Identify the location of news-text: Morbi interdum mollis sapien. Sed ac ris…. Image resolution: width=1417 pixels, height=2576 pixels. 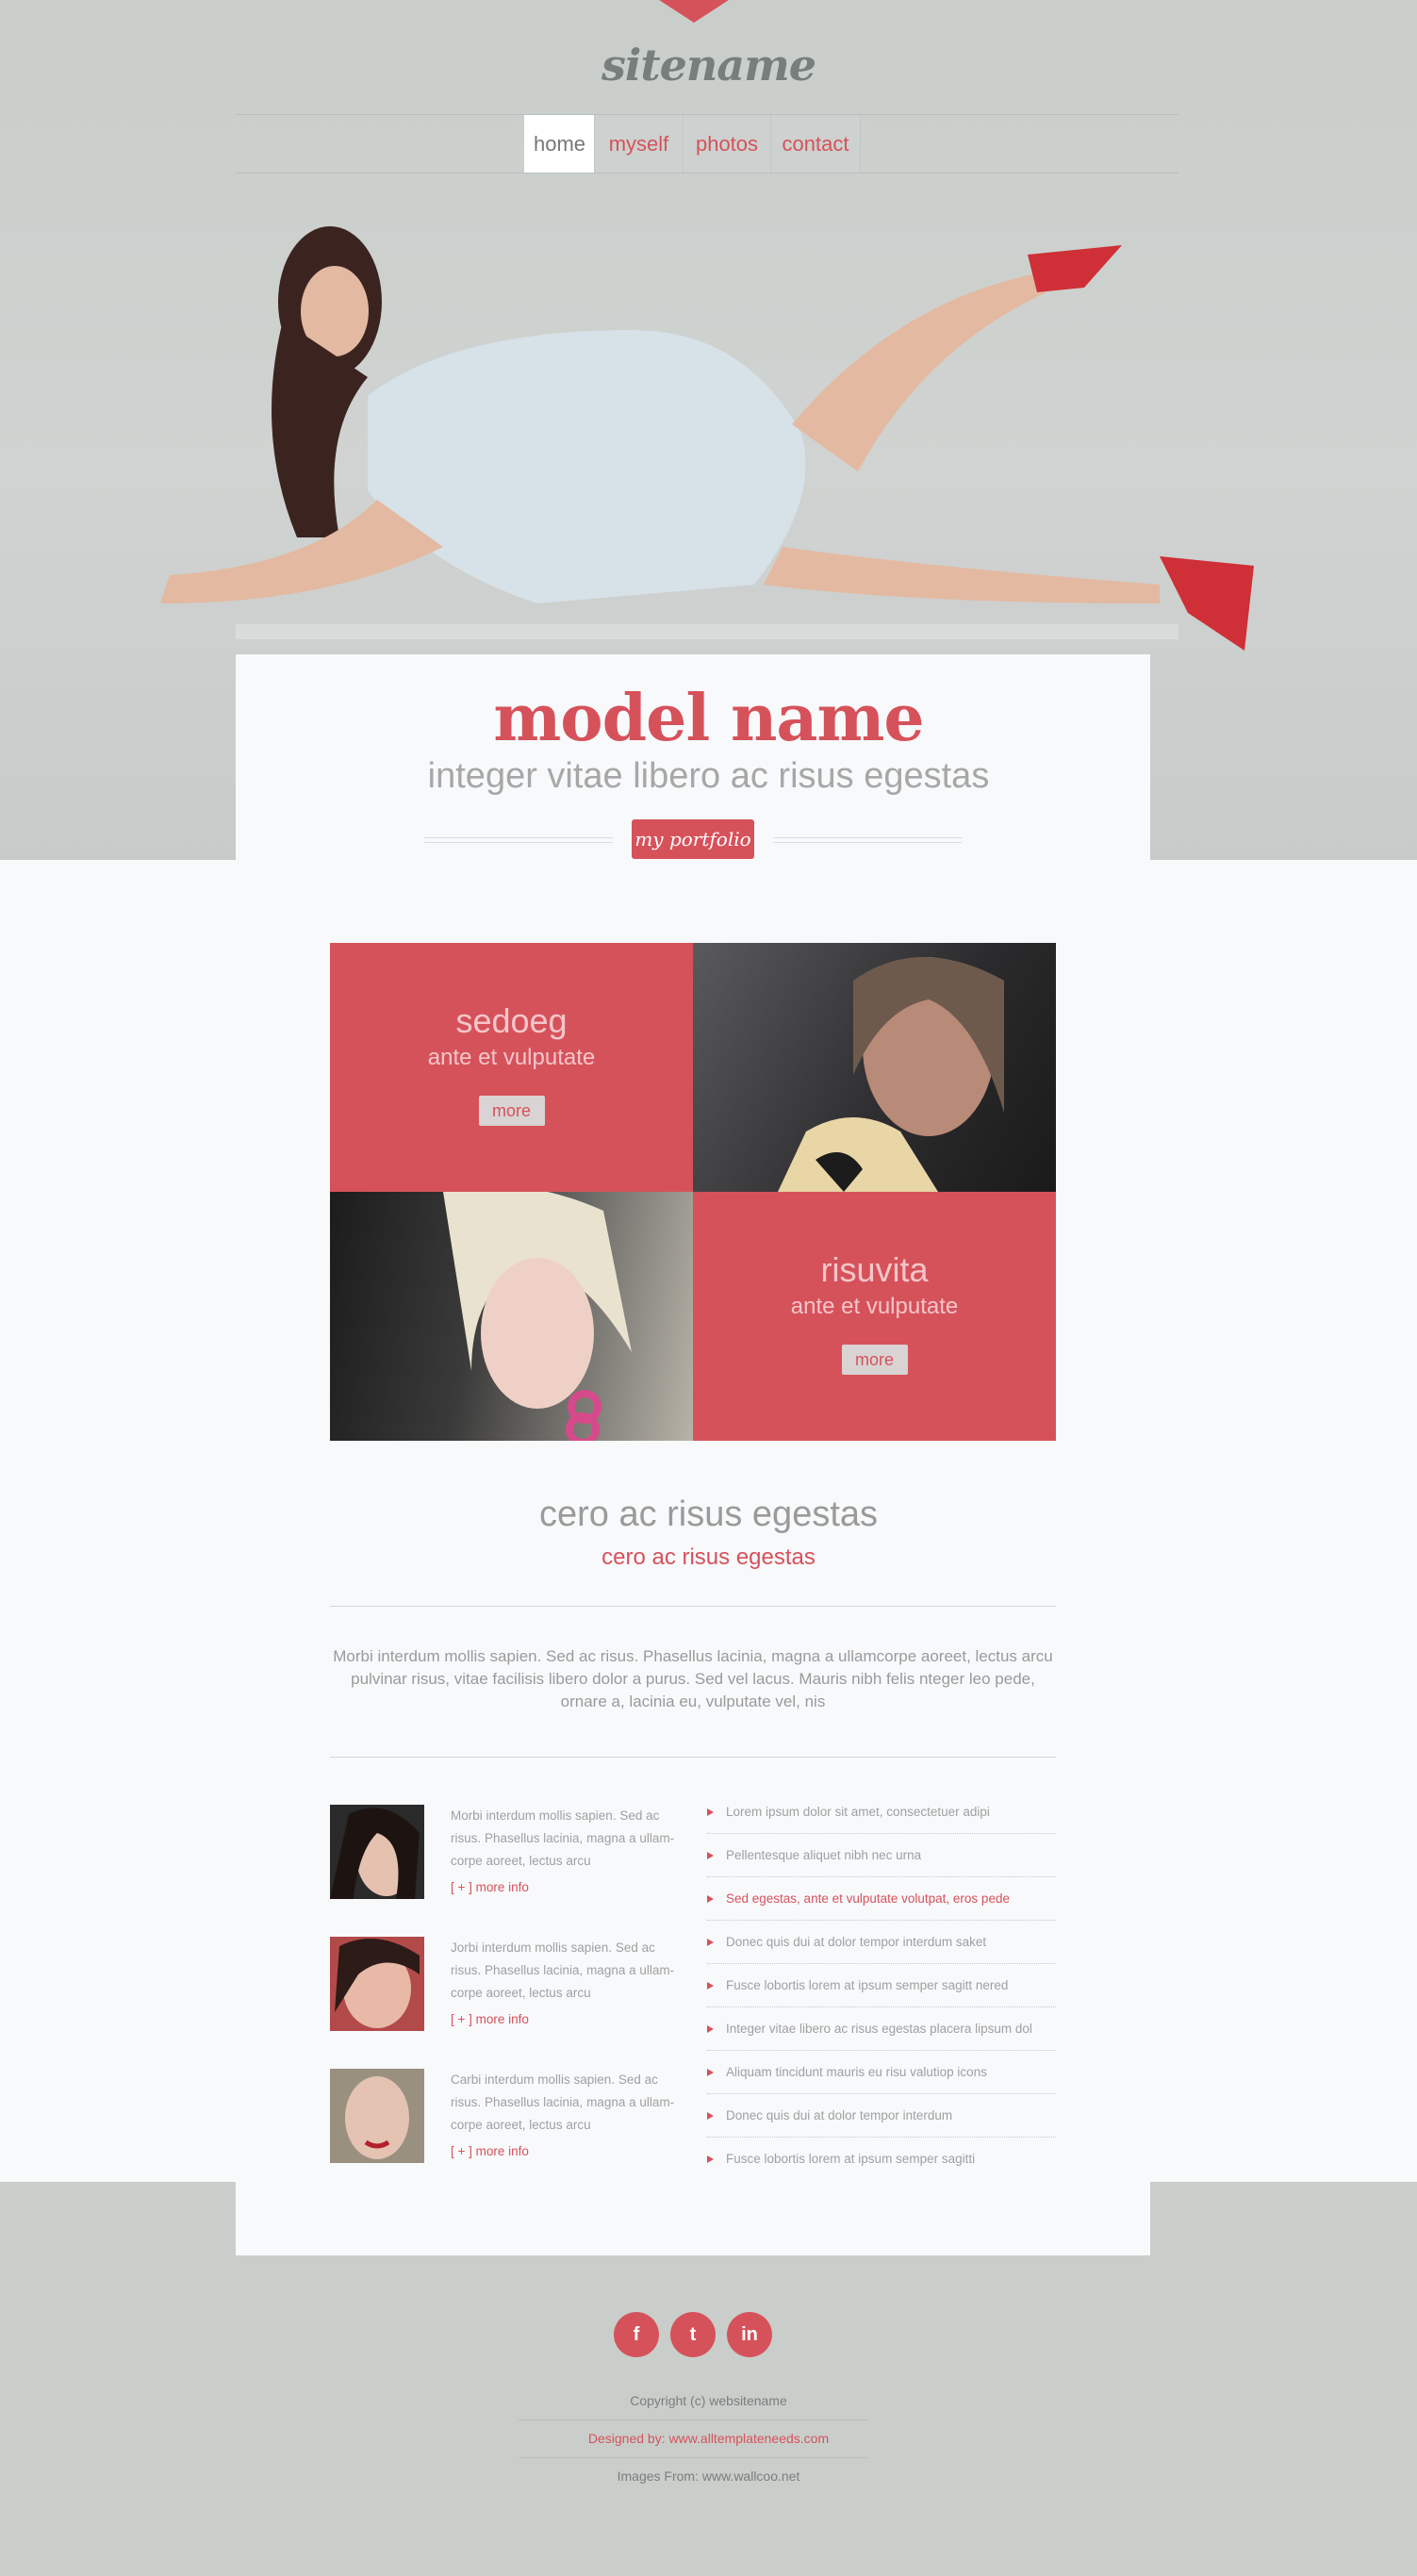
(563, 1838).